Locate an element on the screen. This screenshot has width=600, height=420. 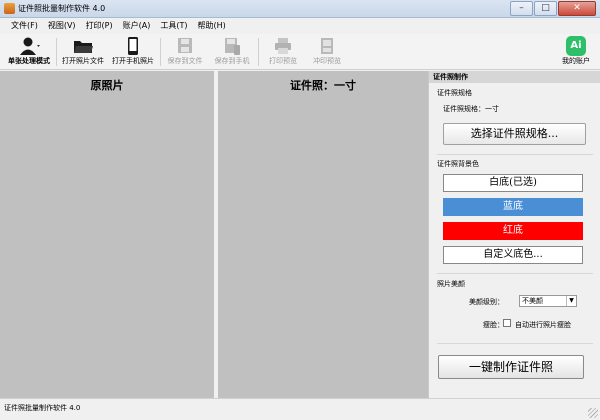
folder-icon is located at coordinates (83, 47).